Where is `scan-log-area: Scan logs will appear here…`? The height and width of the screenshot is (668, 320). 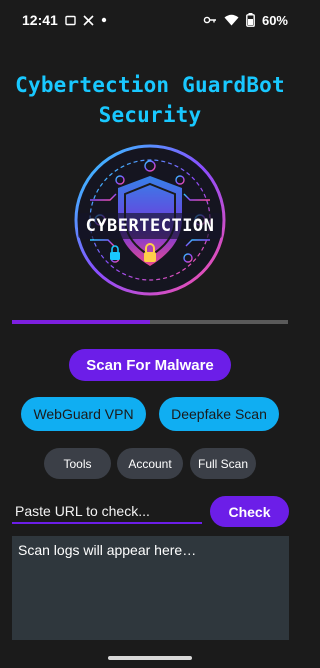 scan-log-area: Scan logs will appear here… is located at coordinates (150, 588).